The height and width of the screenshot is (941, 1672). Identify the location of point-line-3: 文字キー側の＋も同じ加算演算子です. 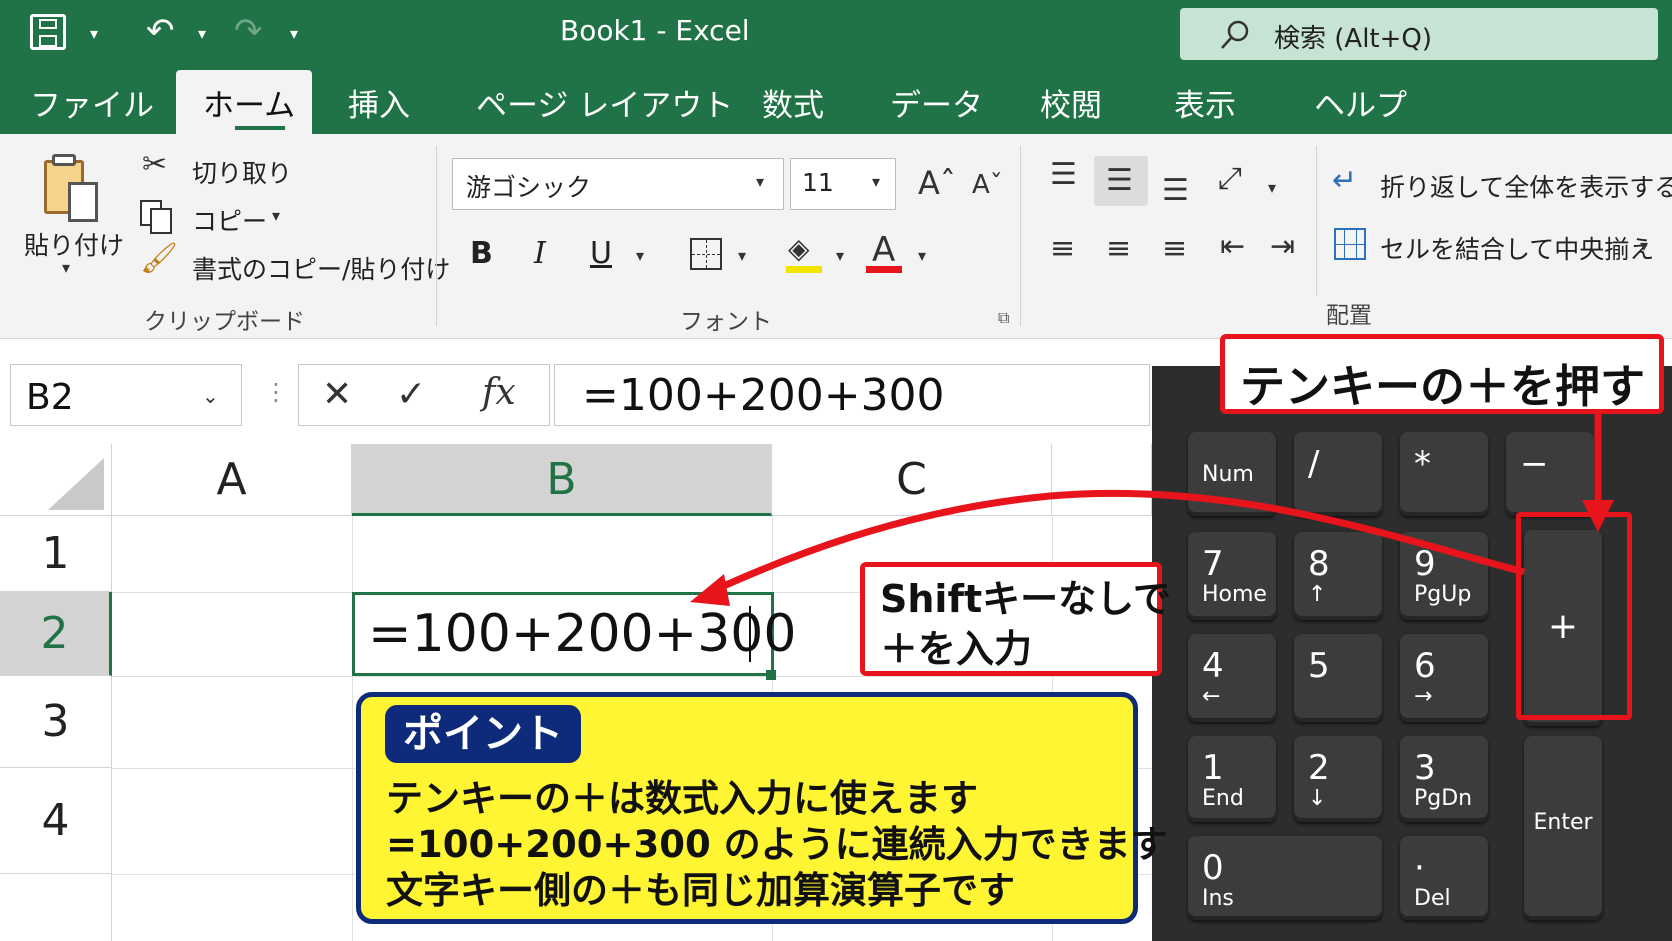
(700, 890).